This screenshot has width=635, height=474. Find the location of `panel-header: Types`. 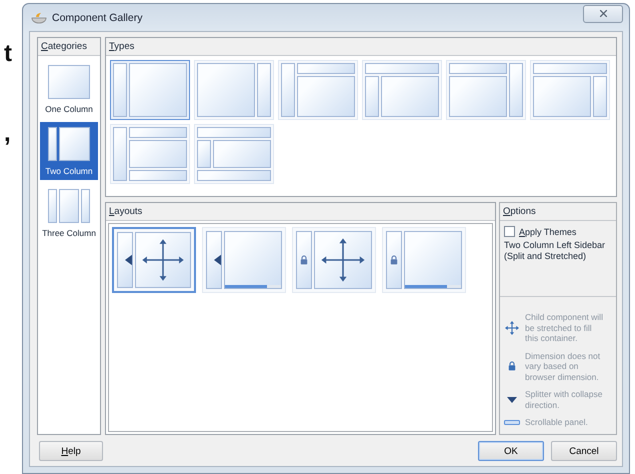

panel-header: Types is located at coordinates (361, 47).